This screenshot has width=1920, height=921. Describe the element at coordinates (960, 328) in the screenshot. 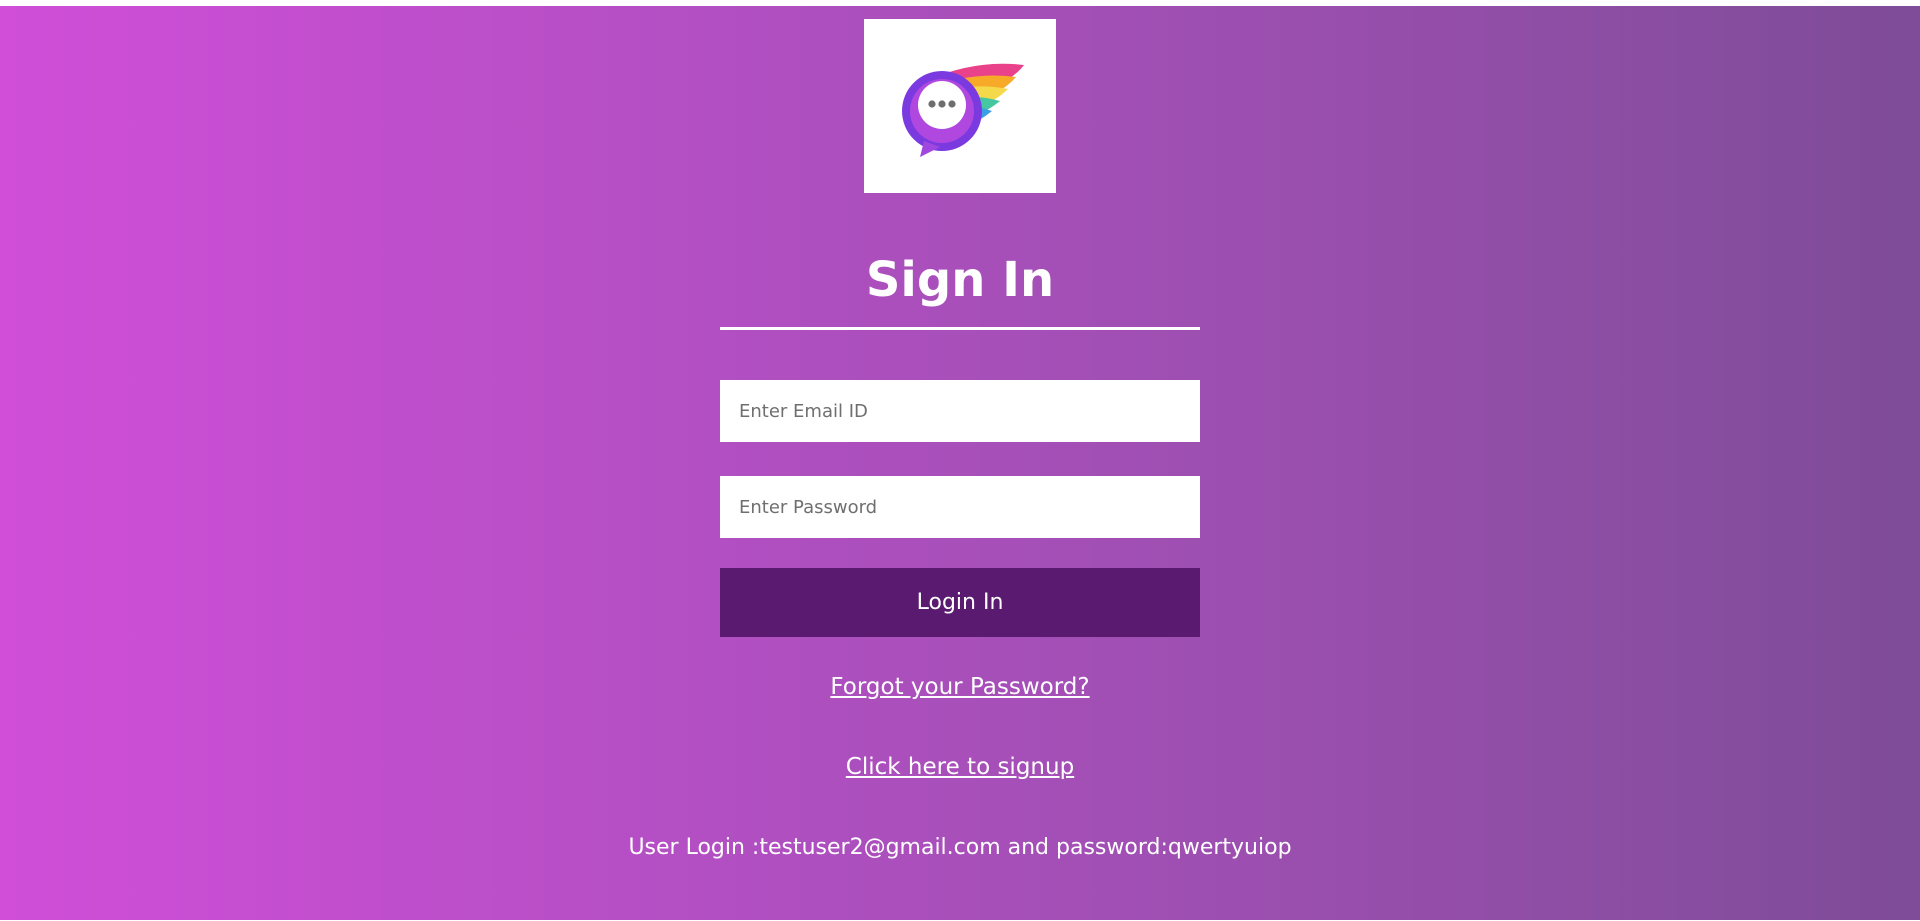

I see `title-divider` at that location.